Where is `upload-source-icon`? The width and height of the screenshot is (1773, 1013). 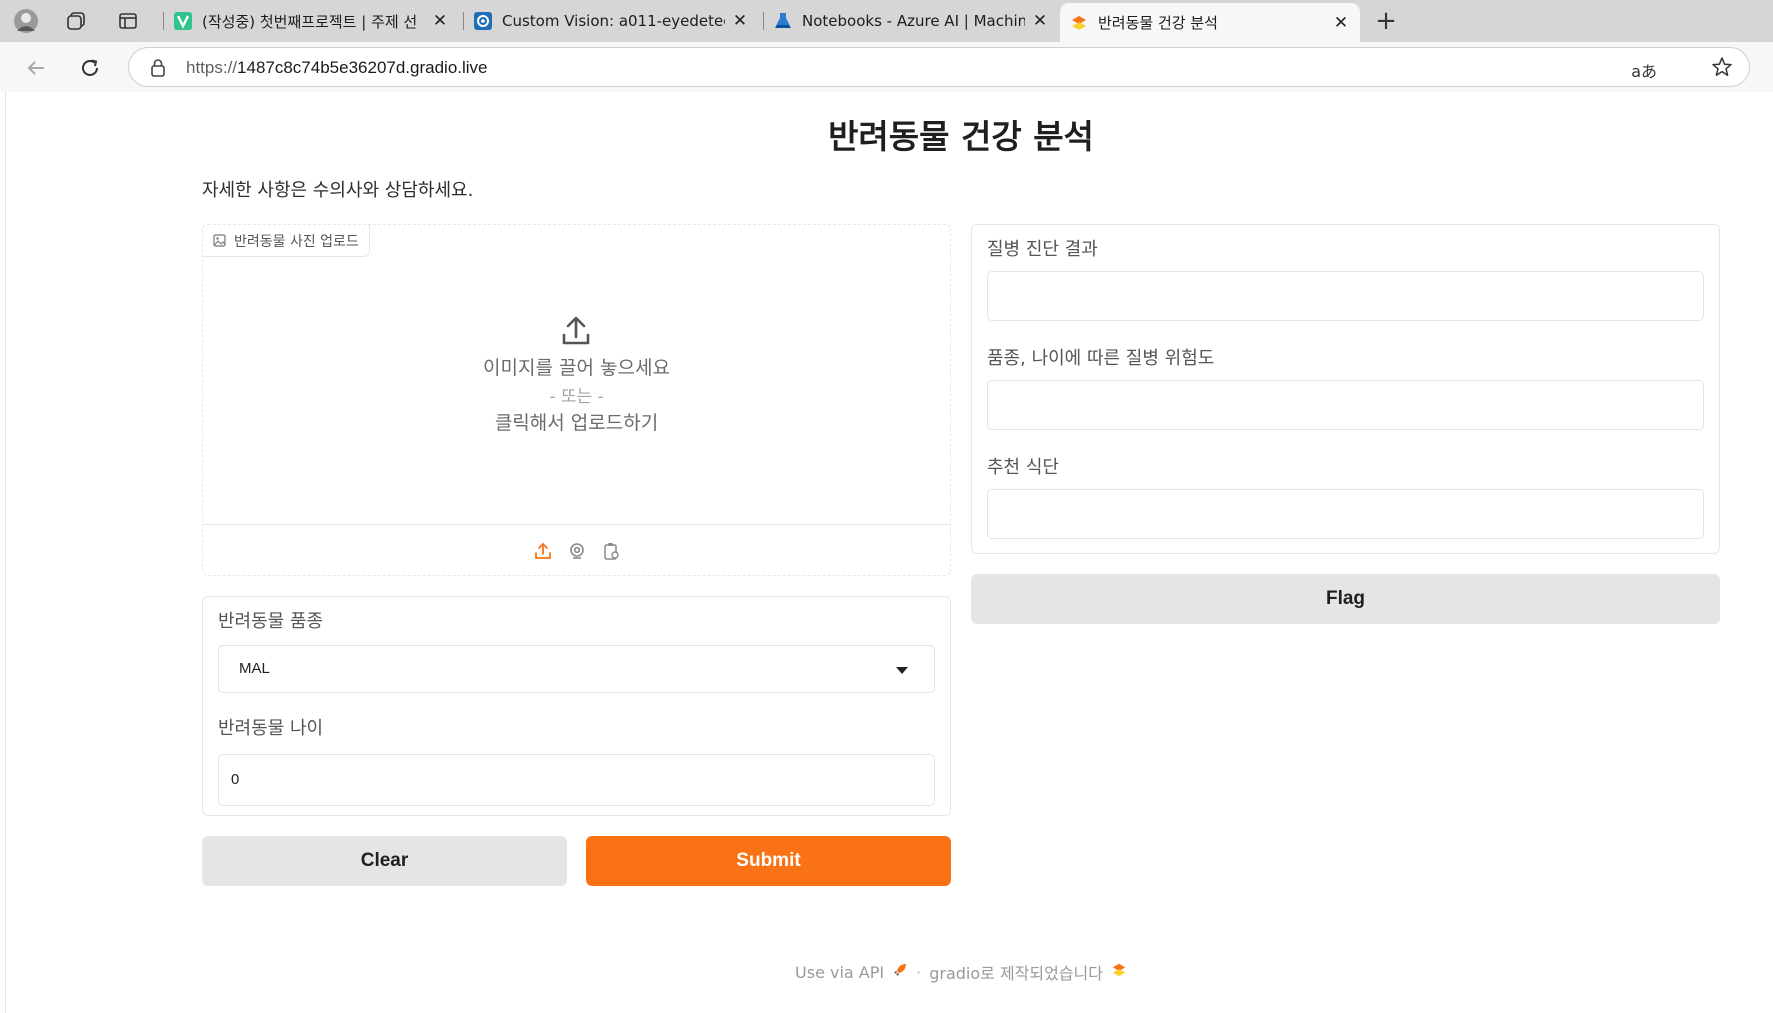 upload-source-icon is located at coordinates (543, 551).